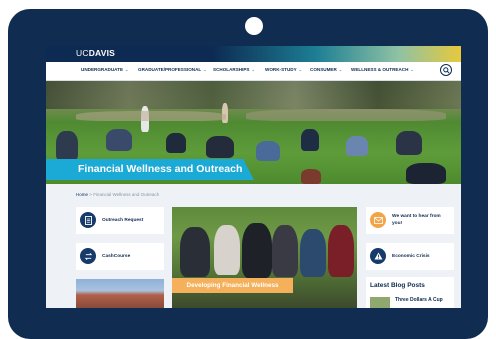 The width and height of the screenshot is (496, 339). I want to click on hear-from-you-card: We want to hear from you!, so click(410, 220).